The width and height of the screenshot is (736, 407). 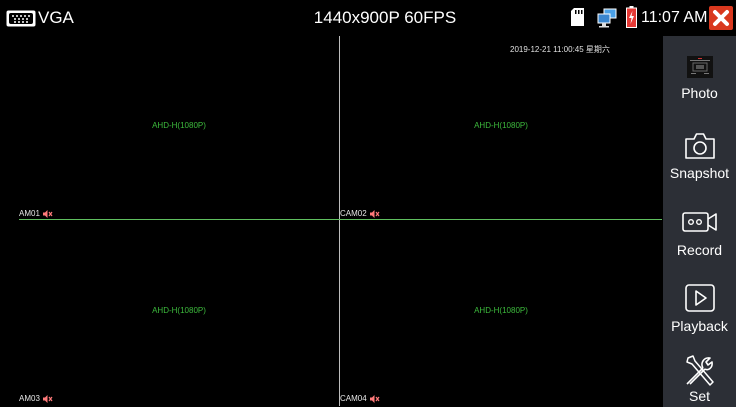 What do you see at coordinates (699, 173) in the screenshot?
I see `snapshot-label: Snapshot` at bounding box center [699, 173].